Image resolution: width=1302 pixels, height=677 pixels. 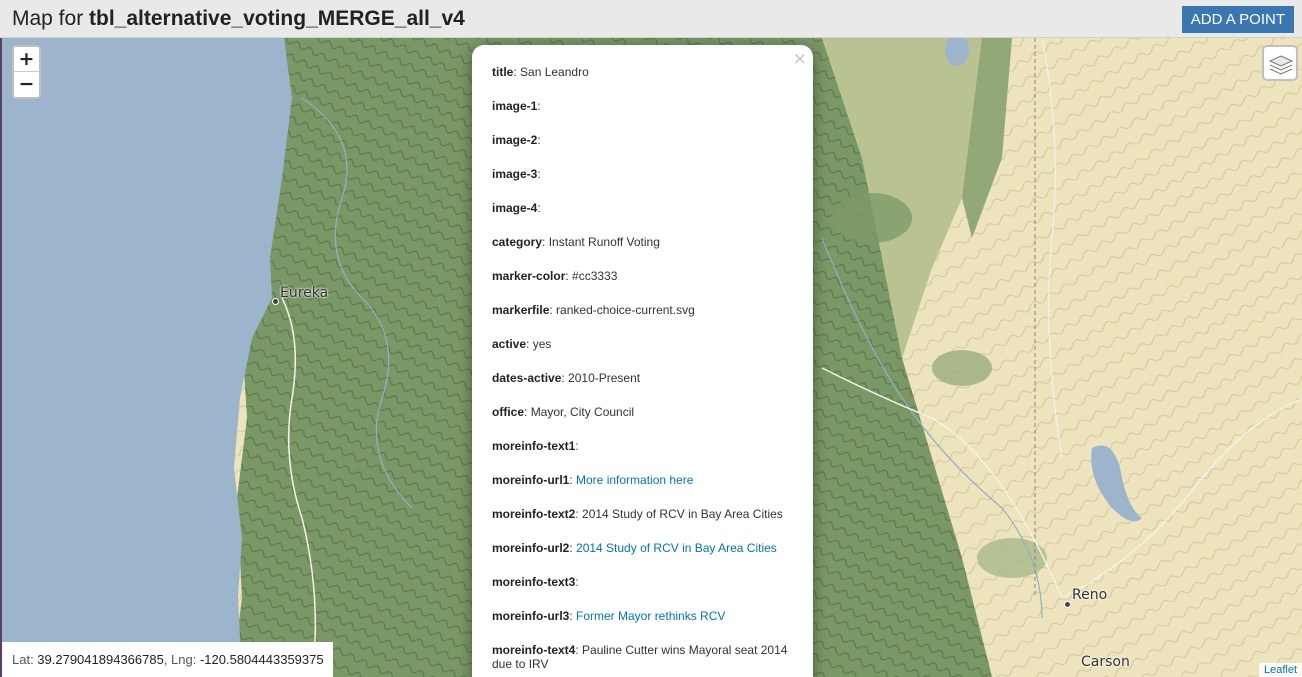 What do you see at coordinates (521, 310) in the screenshot?
I see `popup-field-key: markerfile` at bounding box center [521, 310].